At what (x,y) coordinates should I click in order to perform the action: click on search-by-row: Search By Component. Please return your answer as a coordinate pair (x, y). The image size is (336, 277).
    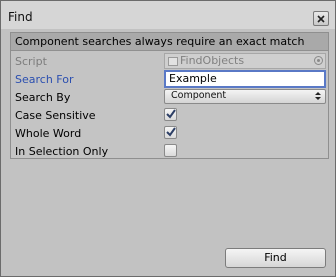
    Looking at the image, I should click on (169, 97).